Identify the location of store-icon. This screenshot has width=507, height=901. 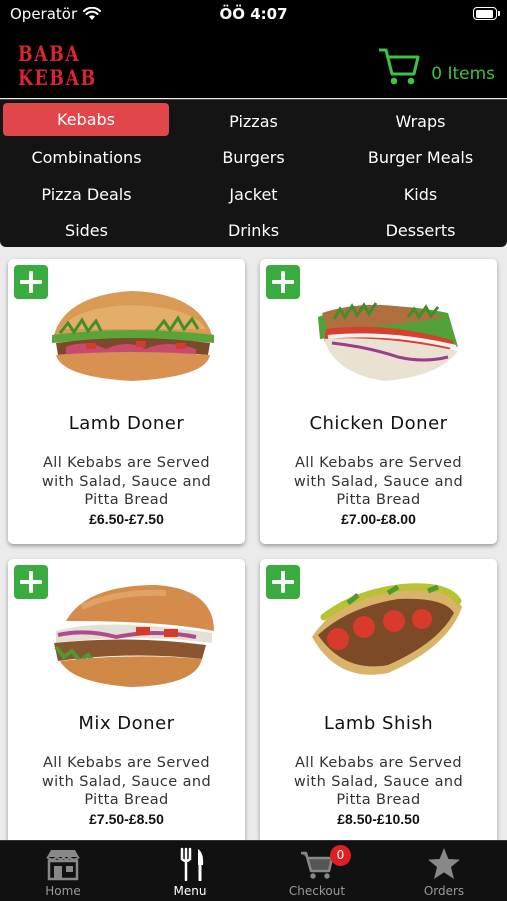
(63, 865).